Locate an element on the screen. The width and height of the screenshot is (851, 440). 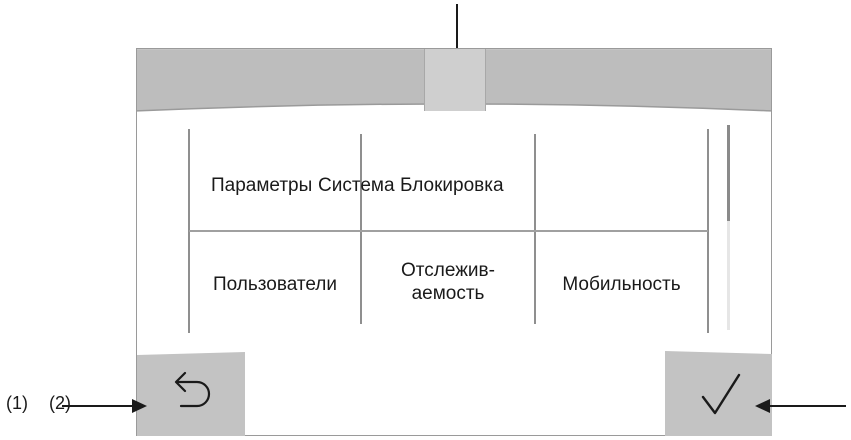
callout-label-1: (1) is located at coordinates (17, 403).